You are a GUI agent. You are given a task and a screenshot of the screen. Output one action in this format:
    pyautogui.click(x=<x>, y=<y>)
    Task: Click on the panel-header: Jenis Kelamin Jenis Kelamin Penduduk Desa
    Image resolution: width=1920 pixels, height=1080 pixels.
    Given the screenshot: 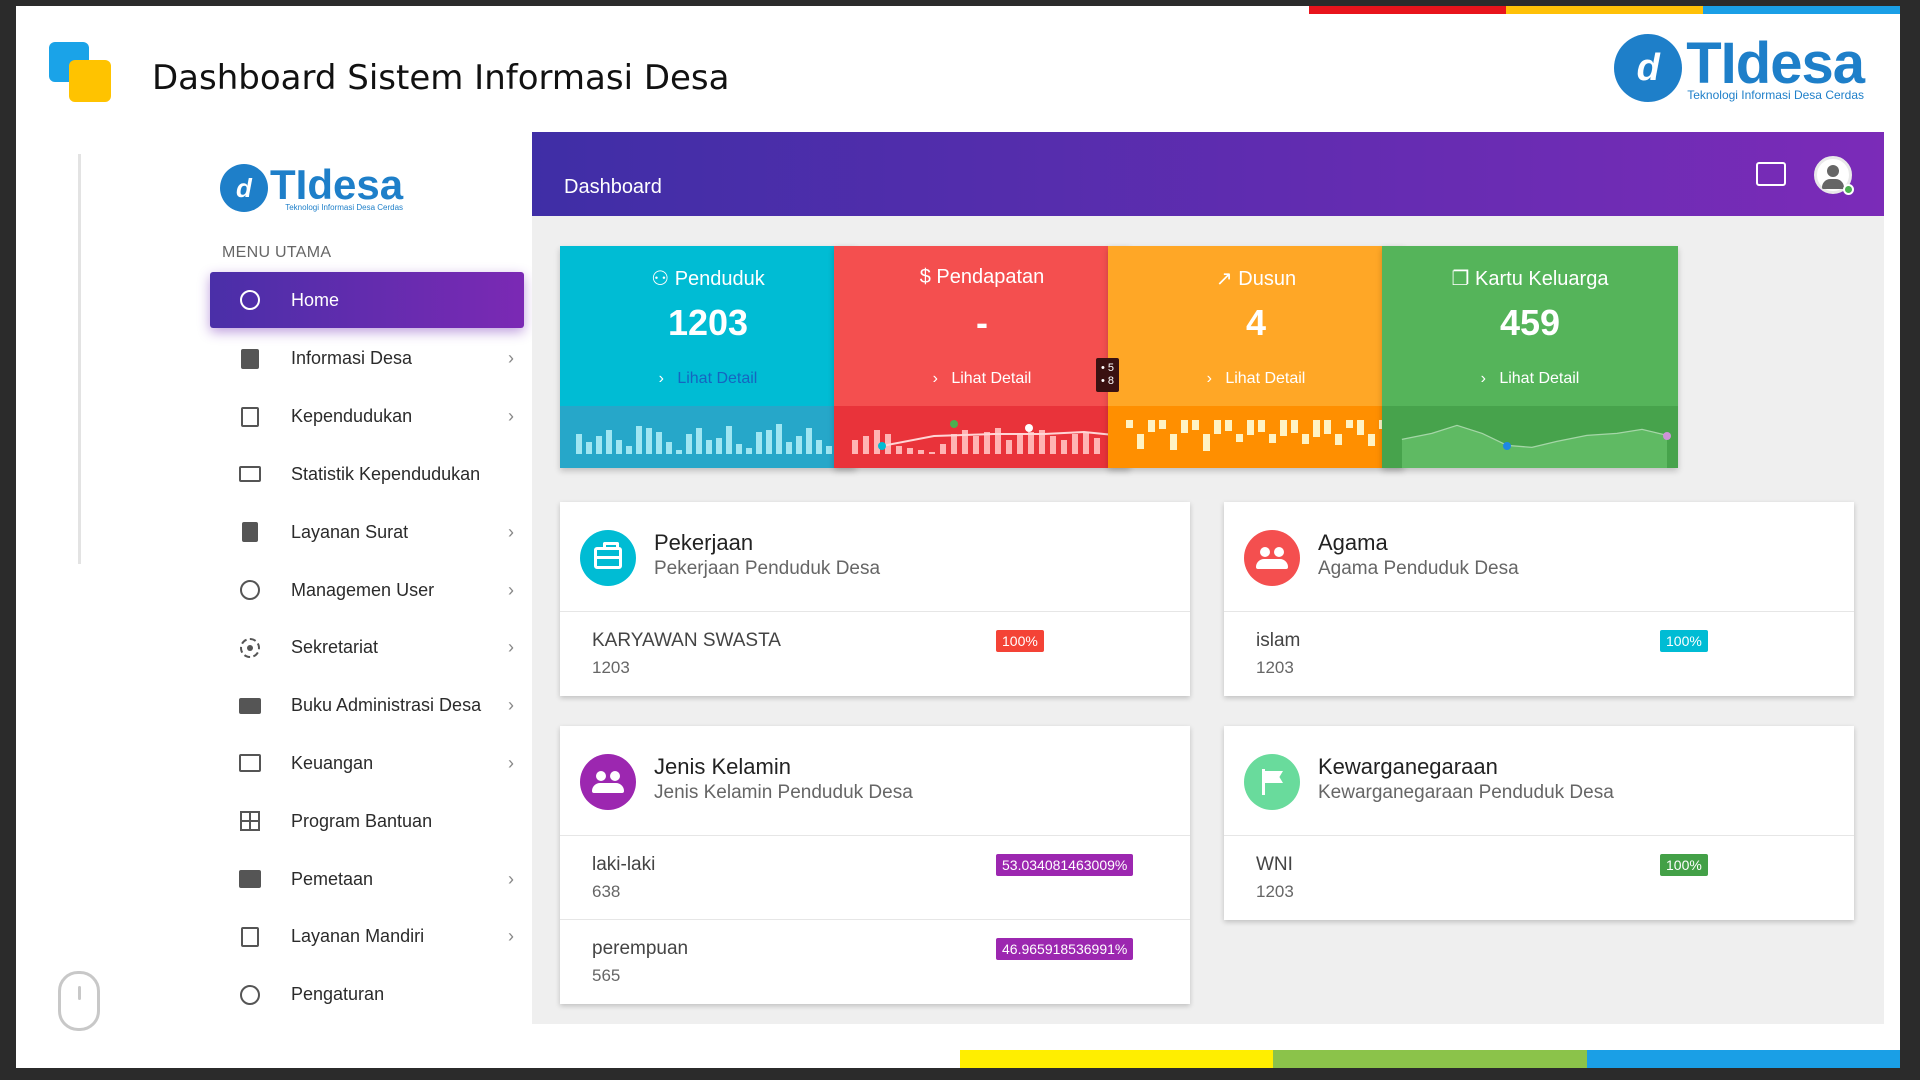 What is the action you would take?
    pyautogui.click(x=875, y=781)
    